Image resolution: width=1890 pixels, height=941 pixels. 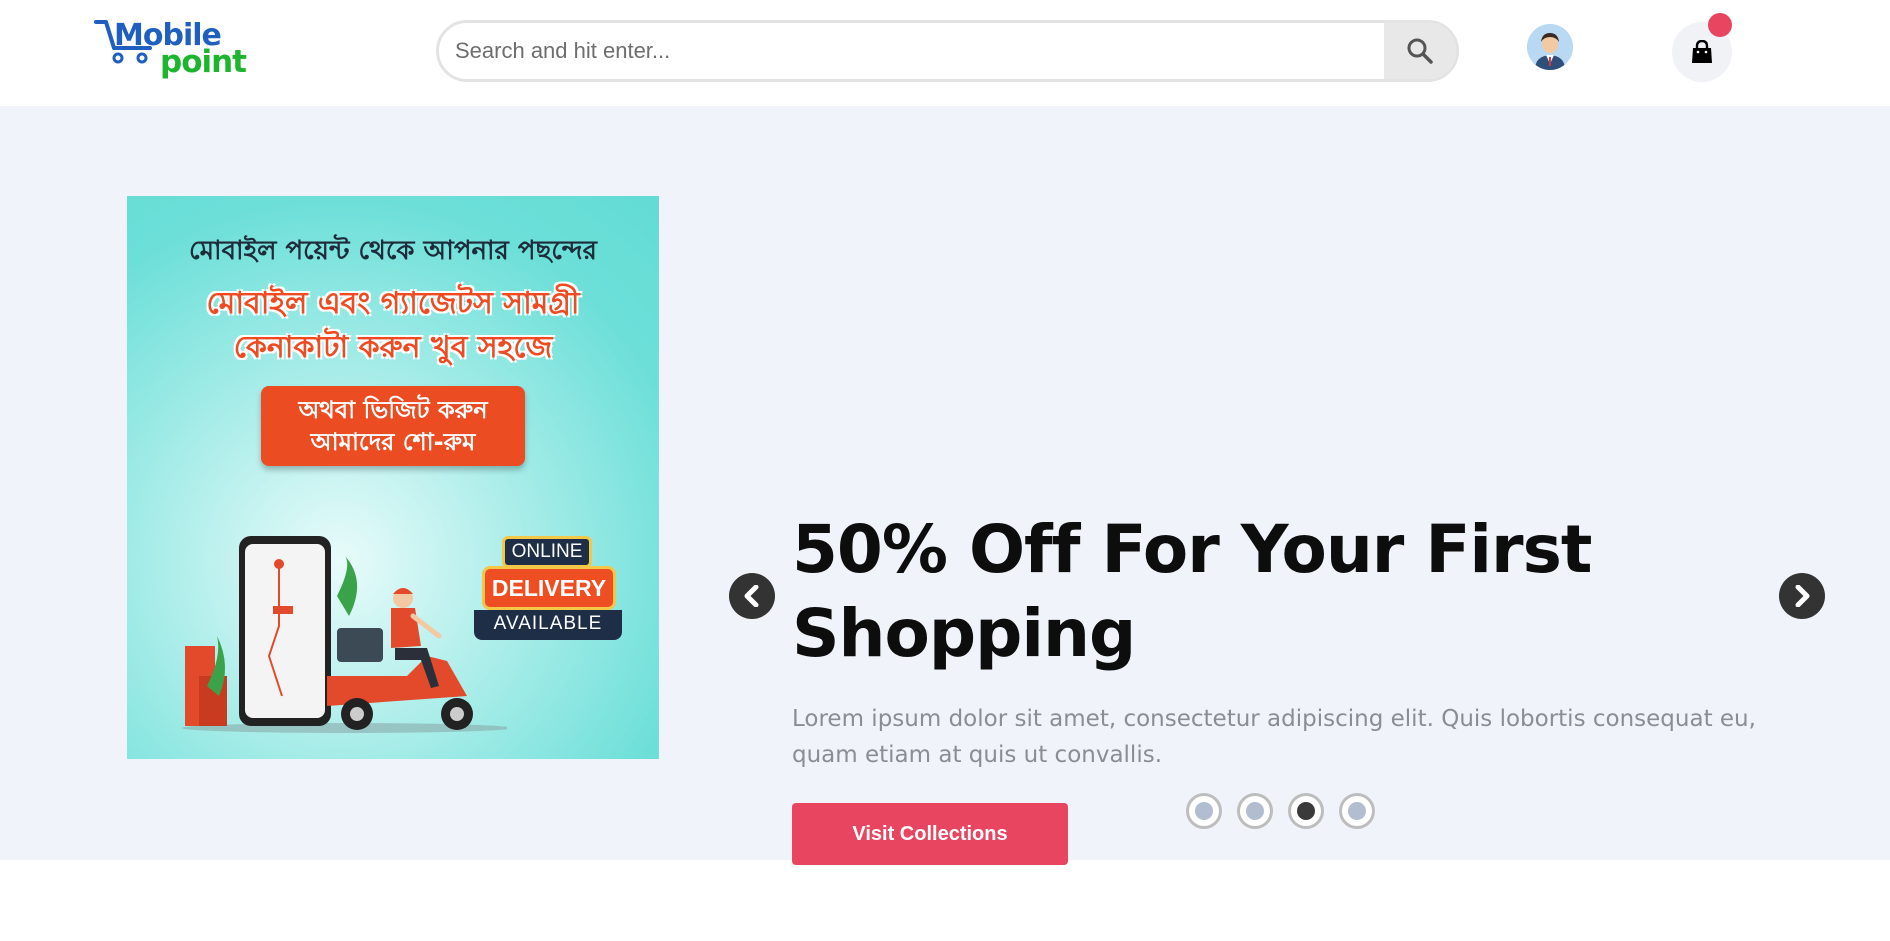 What do you see at coordinates (393, 251) in the screenshot?
I see `banner-line-1: মোবাইল পয়েন্ট থেকে আপনার পছন্দের` at bounding box center [393, 251].